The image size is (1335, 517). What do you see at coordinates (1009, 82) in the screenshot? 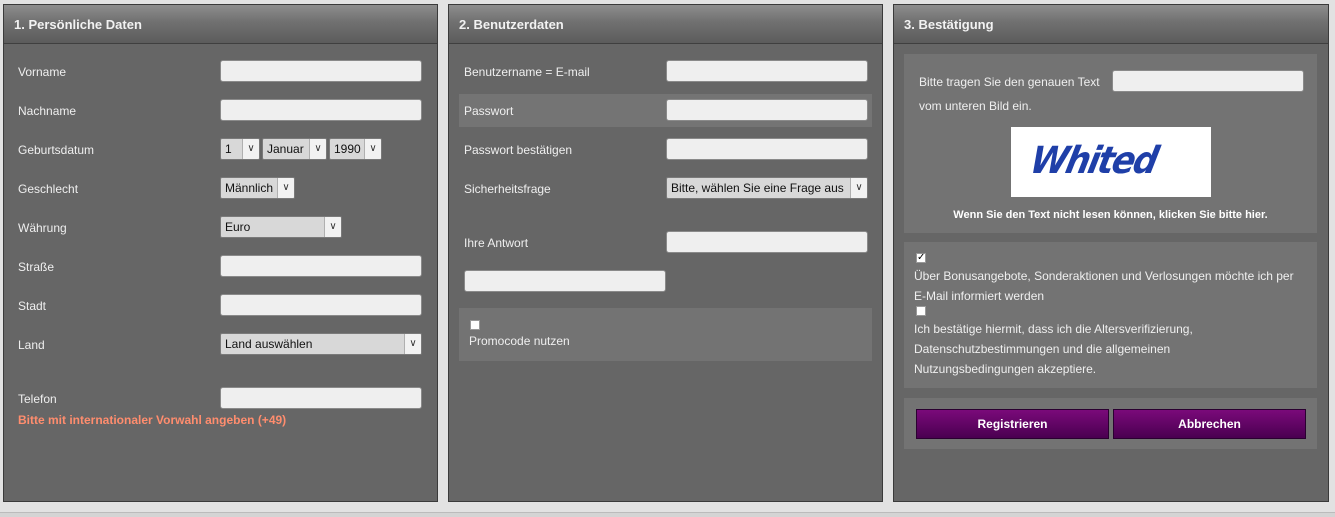
I see `captcha-prompt-line-1: Bitte tragen Sie den genauen Text` at bounding box center [1009, 82].